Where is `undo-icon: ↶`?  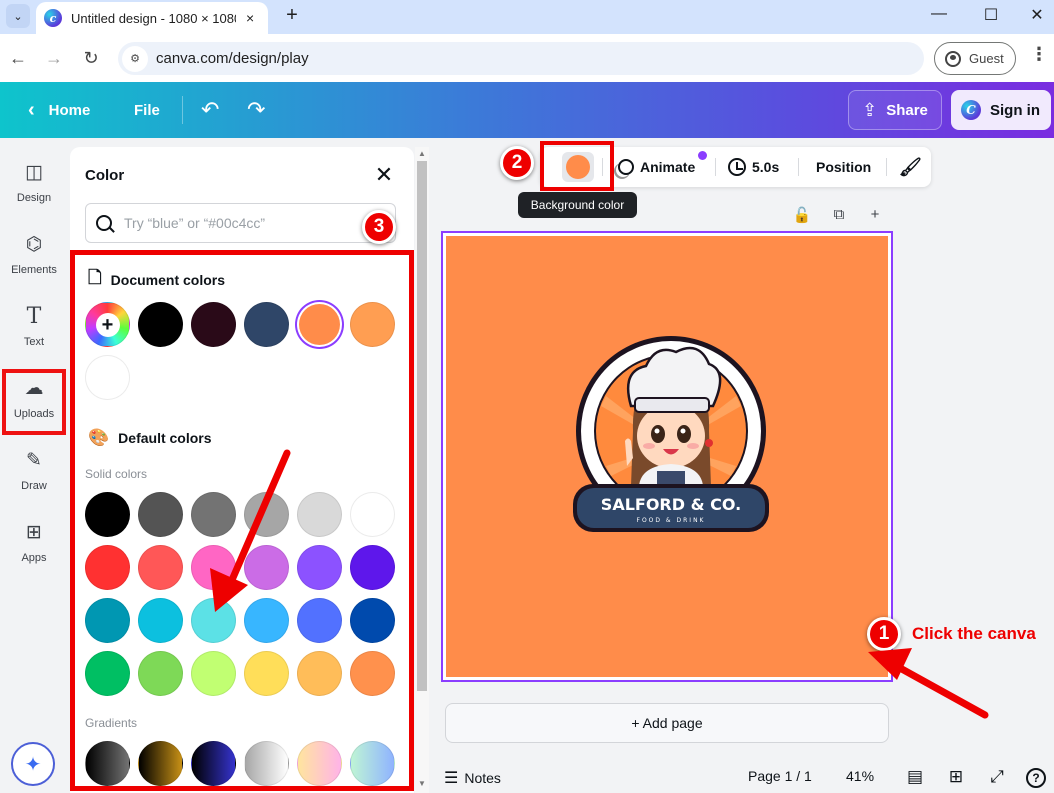
undo-icon: ↶ is located at coordinates (210, 110).